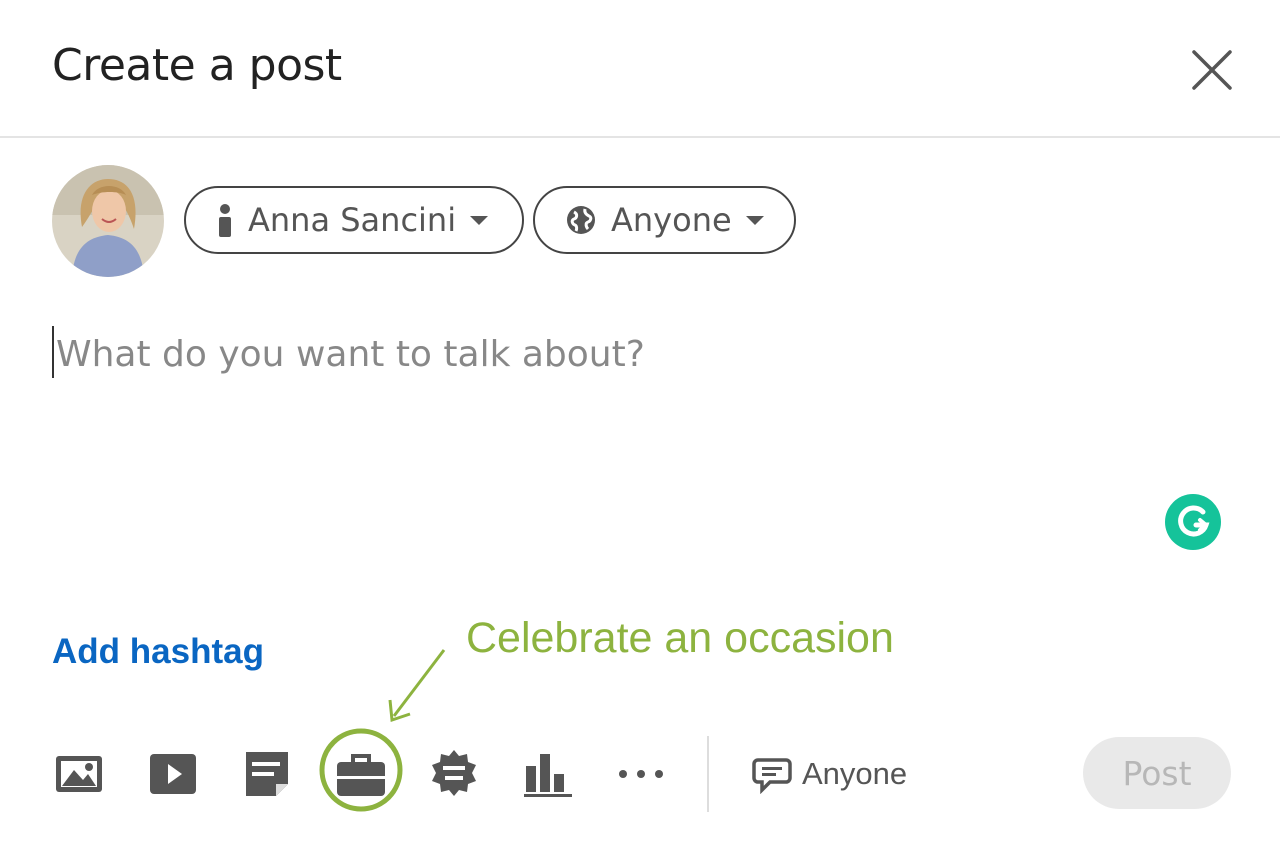 The height and width of the screenshot is (848, 1280). I want to click on grammarly-icon, so click(1193, 522).